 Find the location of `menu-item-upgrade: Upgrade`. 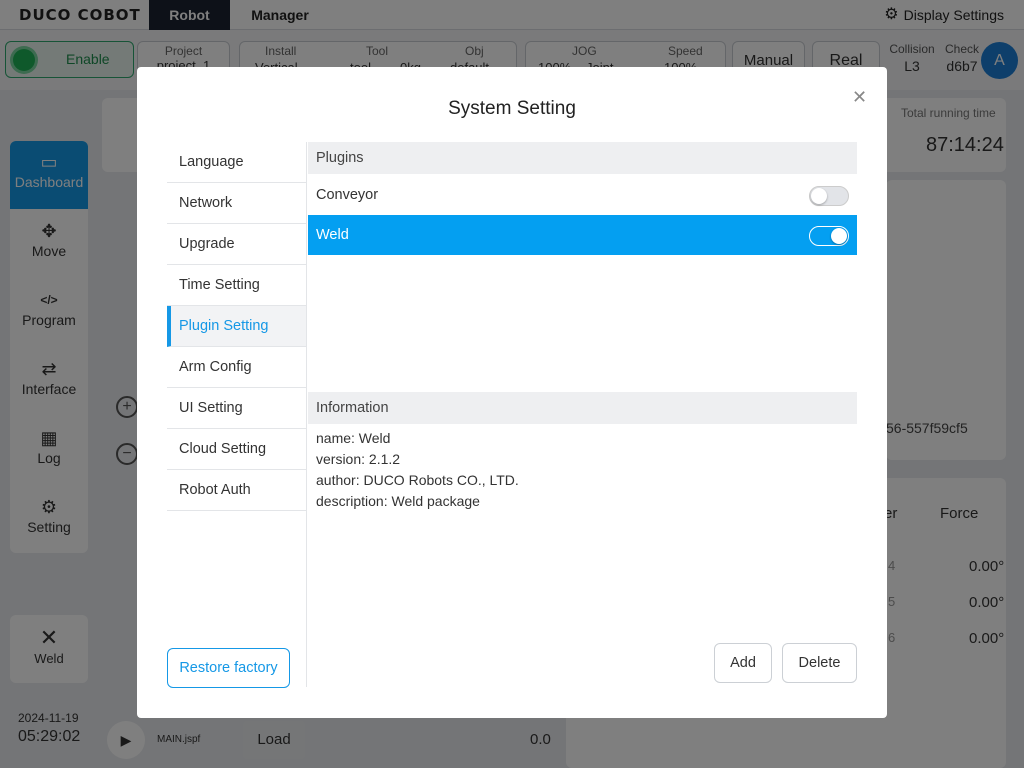

menu-item-upgrade: Upgrade is located at coordinates (236, 244).